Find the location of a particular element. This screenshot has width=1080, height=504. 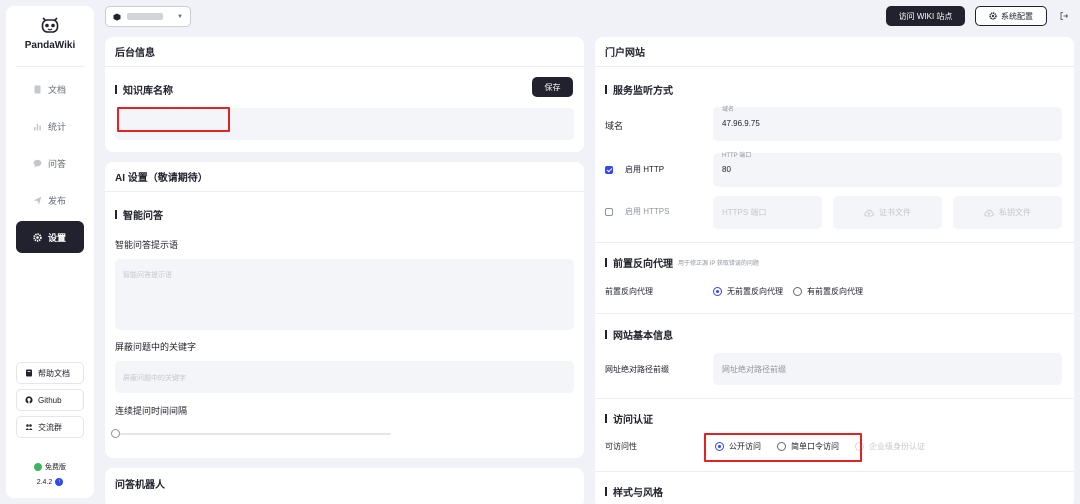

question-interval-slider-thumb is located at coordinates (115, 433).